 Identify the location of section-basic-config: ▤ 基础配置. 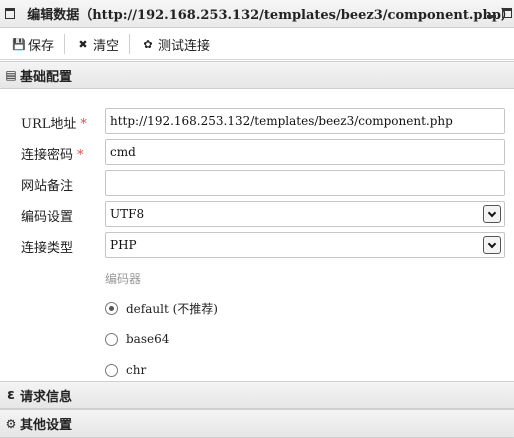
(257, 75).